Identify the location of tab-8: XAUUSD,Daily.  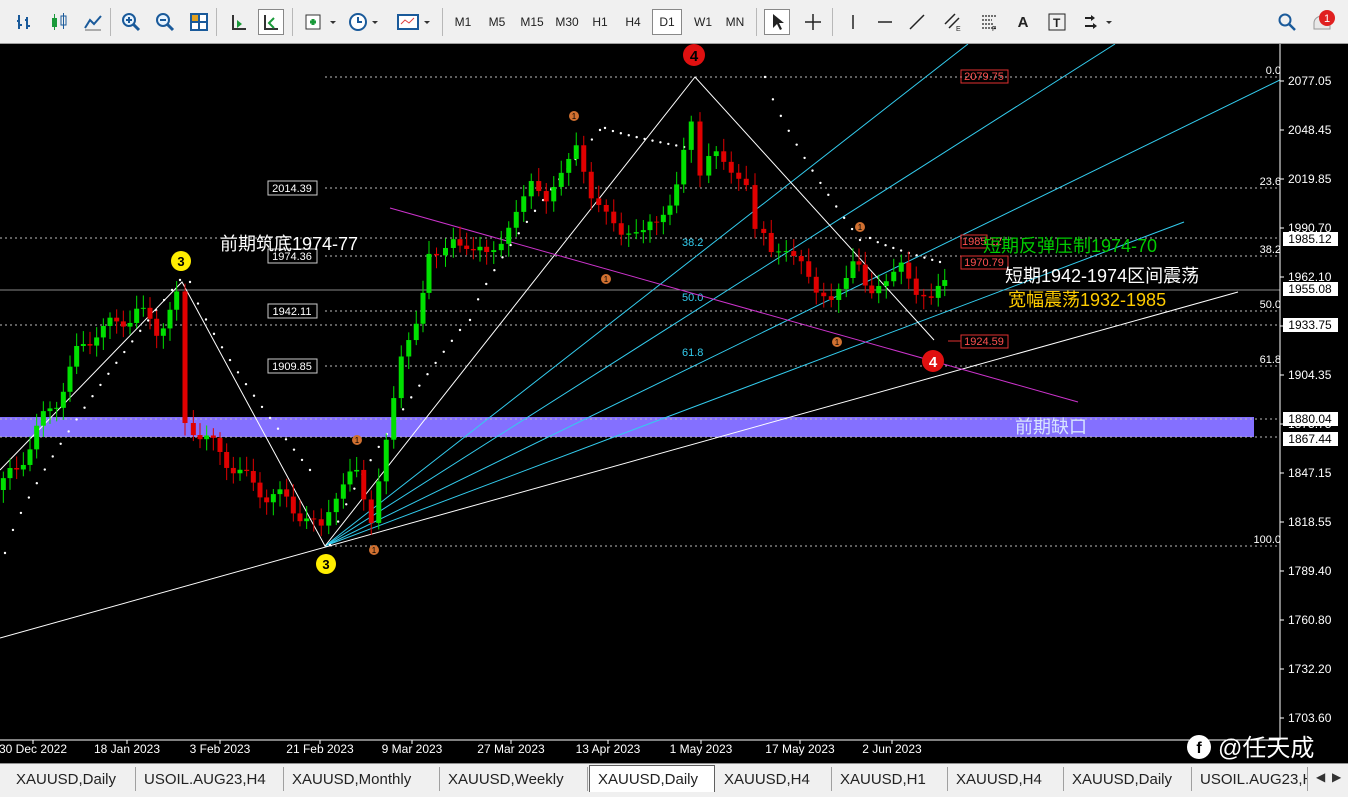
(1128, 779).